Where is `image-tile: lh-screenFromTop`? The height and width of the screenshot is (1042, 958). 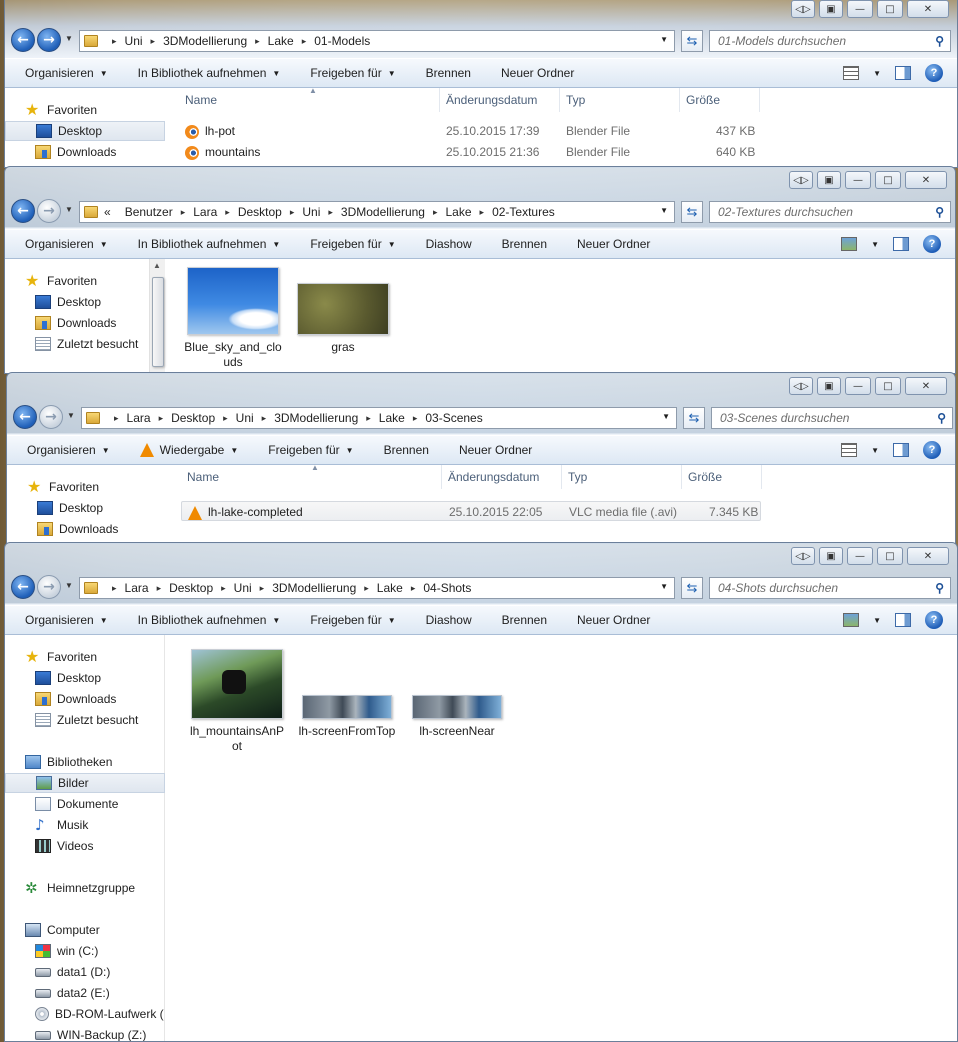
image-tile: lh-screenFromTop is located at coordinates (347, 717).